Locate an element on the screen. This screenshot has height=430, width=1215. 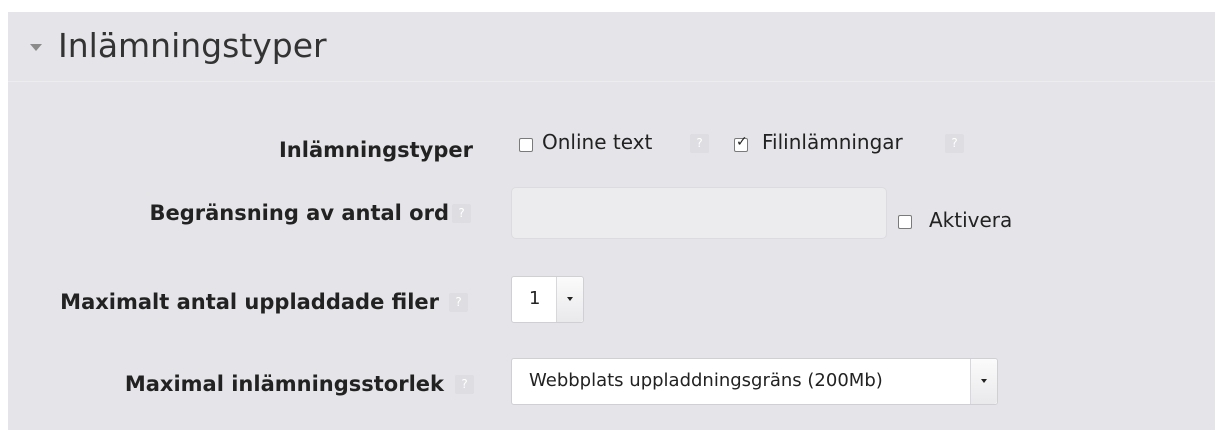
online-text-label: Online text is located at coordinates (597, 142).